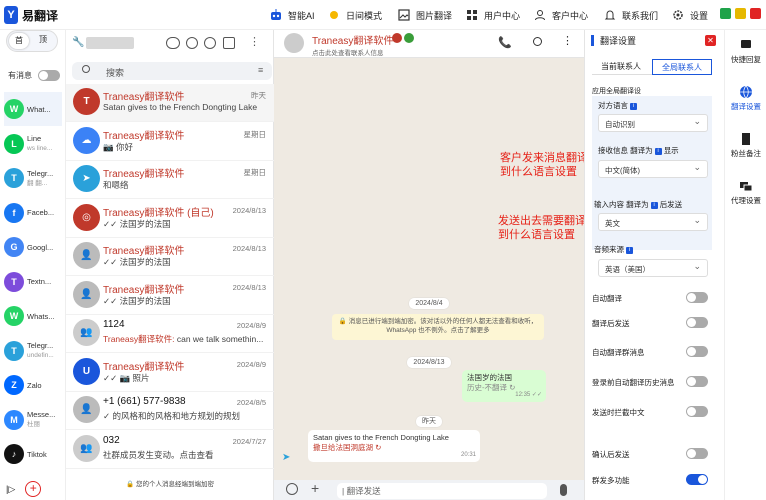 Image resolution: width=766 pixels, height=500 pixels. What do you see at coordinates (563, 490) in the screenshot?
I see `mic-icon` at bounding box center [563, 490].